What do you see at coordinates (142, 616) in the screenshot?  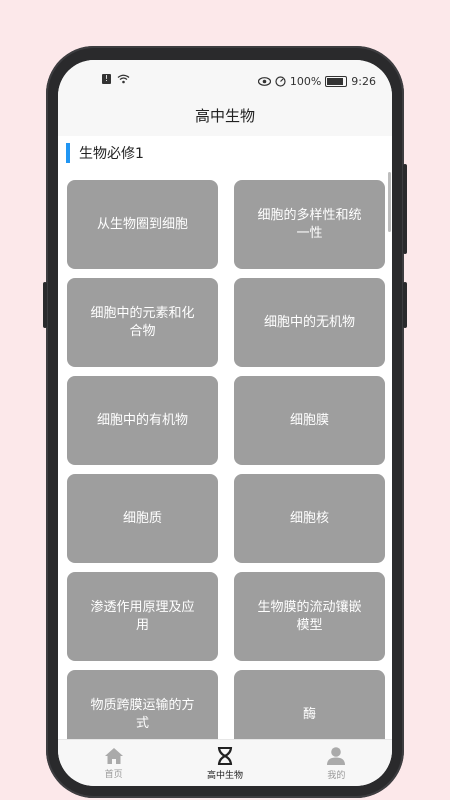 I see `chapter-card: 渗透作用原理及应用` at bounding box center [142, 616].